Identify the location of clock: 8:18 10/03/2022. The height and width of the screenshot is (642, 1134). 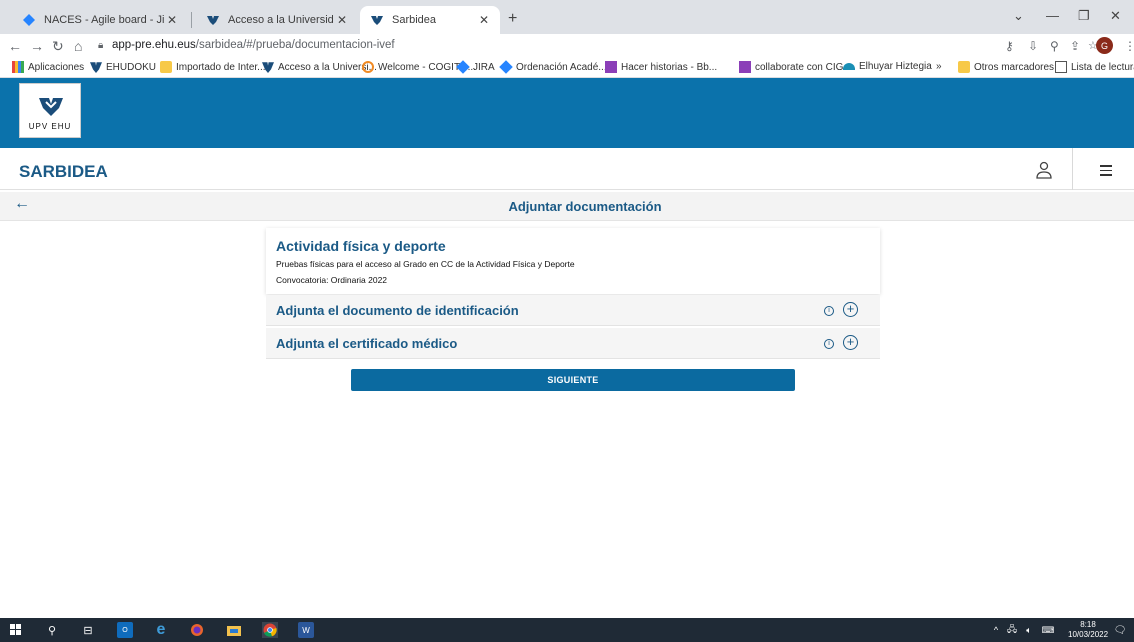
(1088, 630).